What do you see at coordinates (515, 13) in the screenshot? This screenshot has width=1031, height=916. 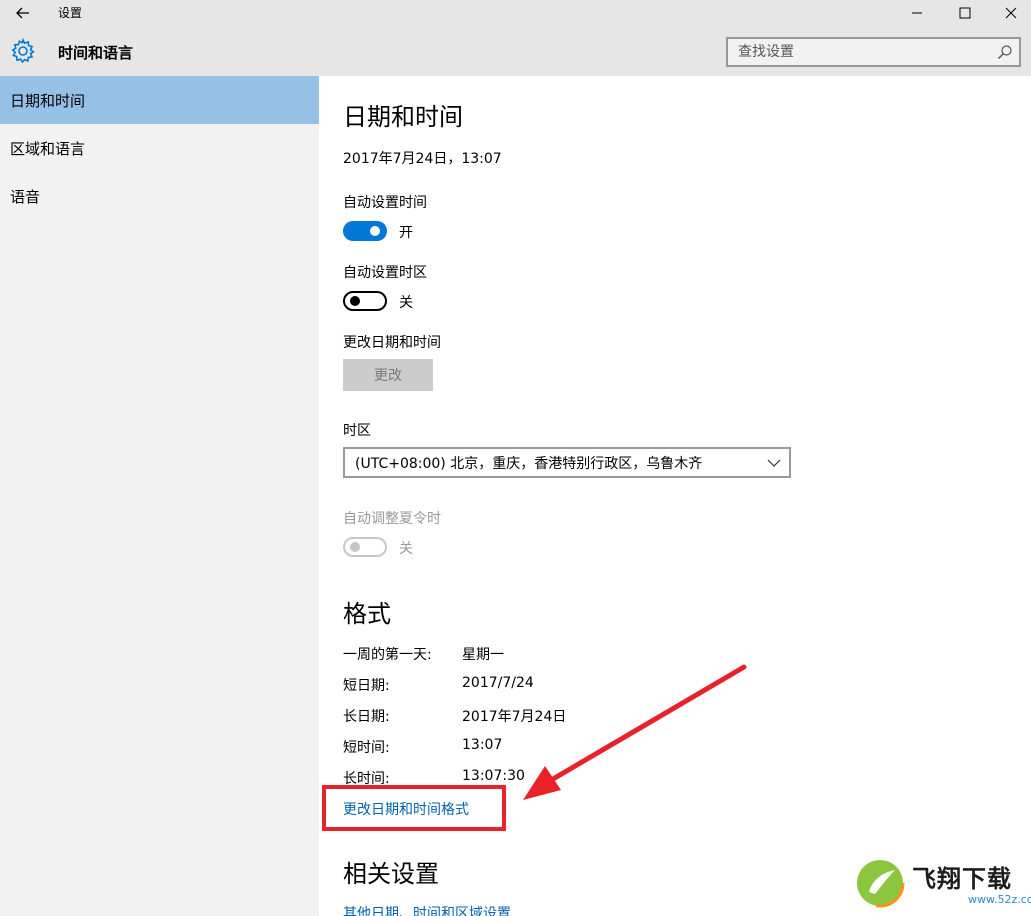 I see `title-bar: 设置` at bounding box center [515, 13].